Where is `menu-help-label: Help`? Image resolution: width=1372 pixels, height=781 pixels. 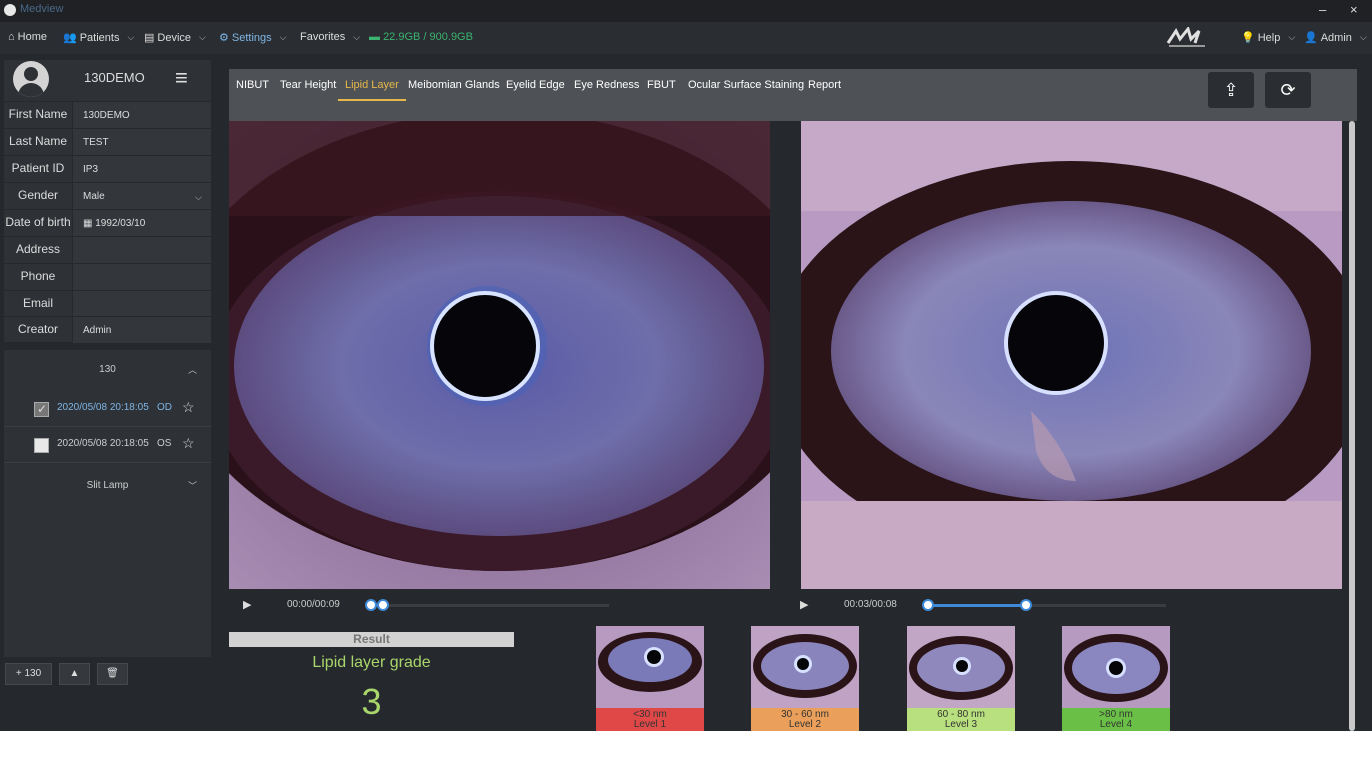 menu-help-label: Help is located at coordinates (1269, 37).